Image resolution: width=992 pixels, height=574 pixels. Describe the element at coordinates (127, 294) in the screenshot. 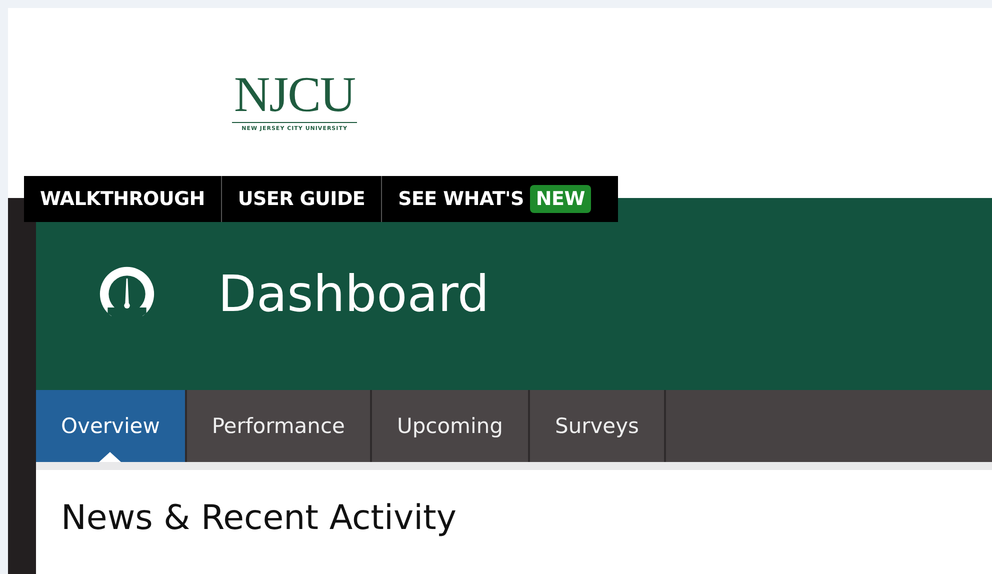

I see `gauge-icon` at that location.